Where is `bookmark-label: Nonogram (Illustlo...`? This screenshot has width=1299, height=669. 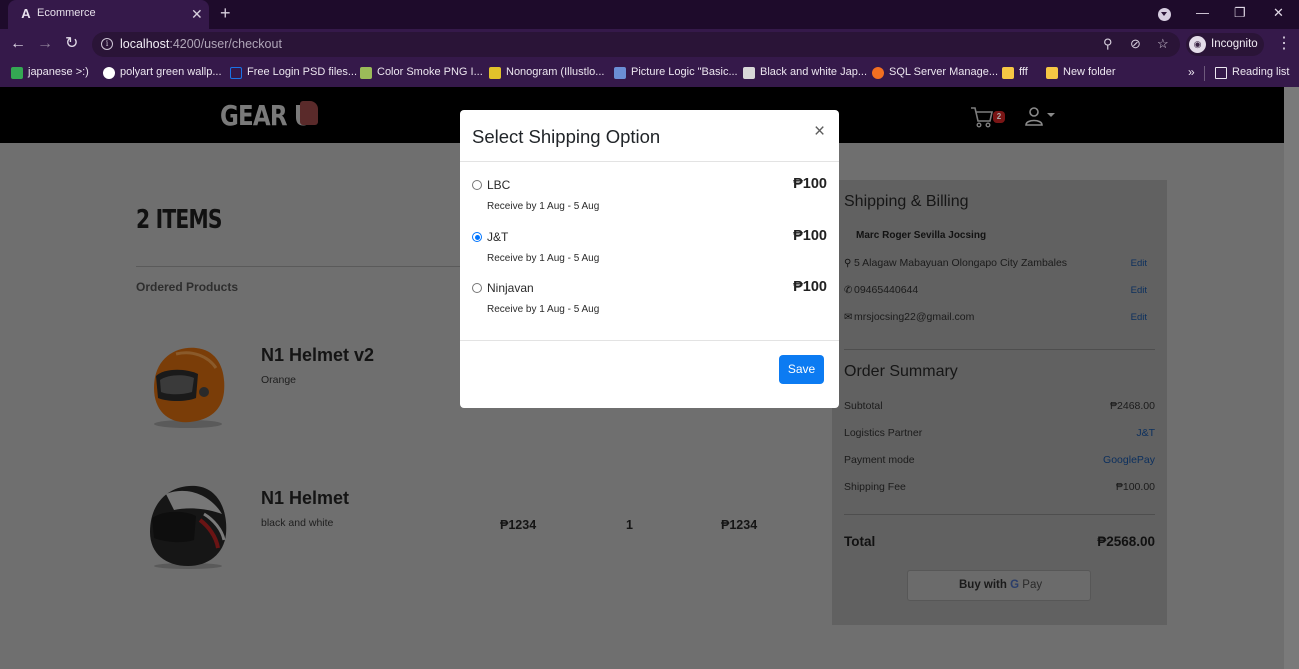 bookmark-label: Nonogram (Illustlo... is located at coordinates (555, 72).